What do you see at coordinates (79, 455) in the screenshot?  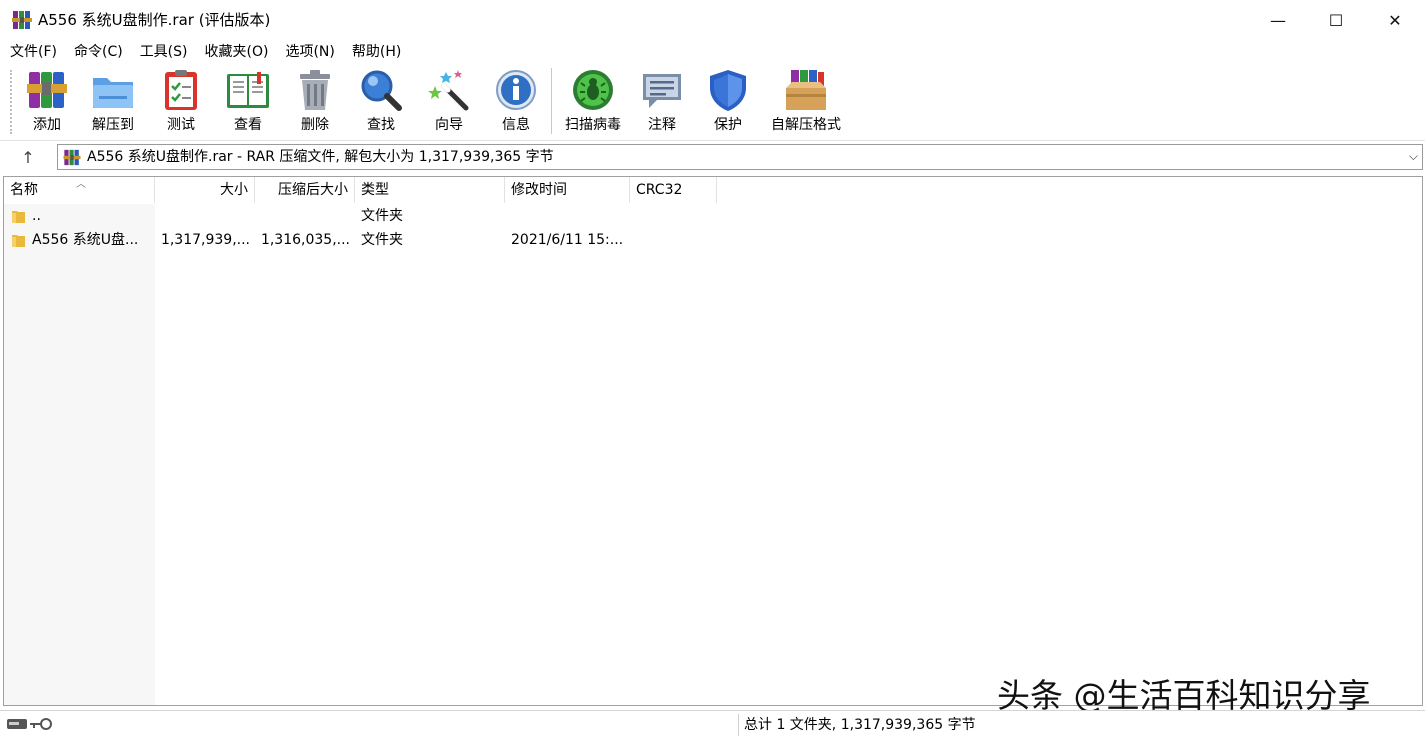 I see `name-column-background` at bounding box center [79, 455].